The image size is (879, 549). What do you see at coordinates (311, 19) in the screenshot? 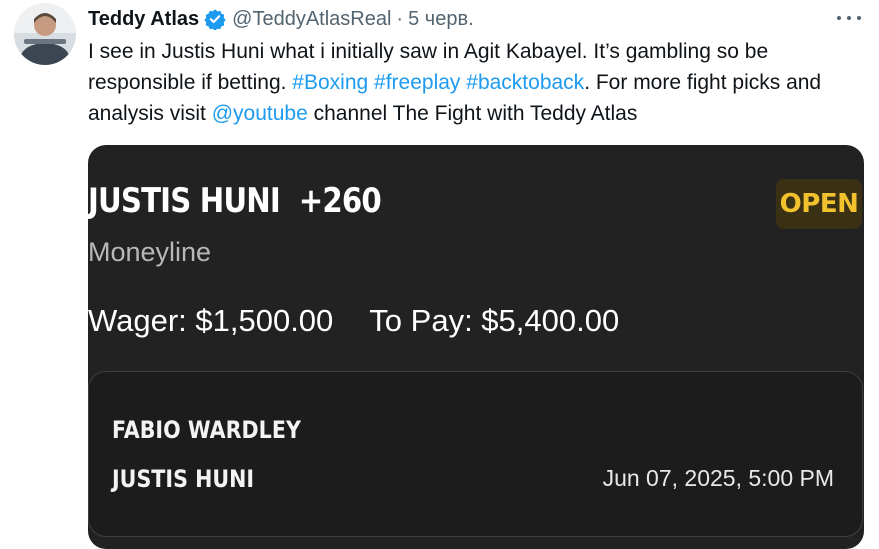
I see `author-handle: @TeddyAtlasReal` at bounding box center [311, 19].